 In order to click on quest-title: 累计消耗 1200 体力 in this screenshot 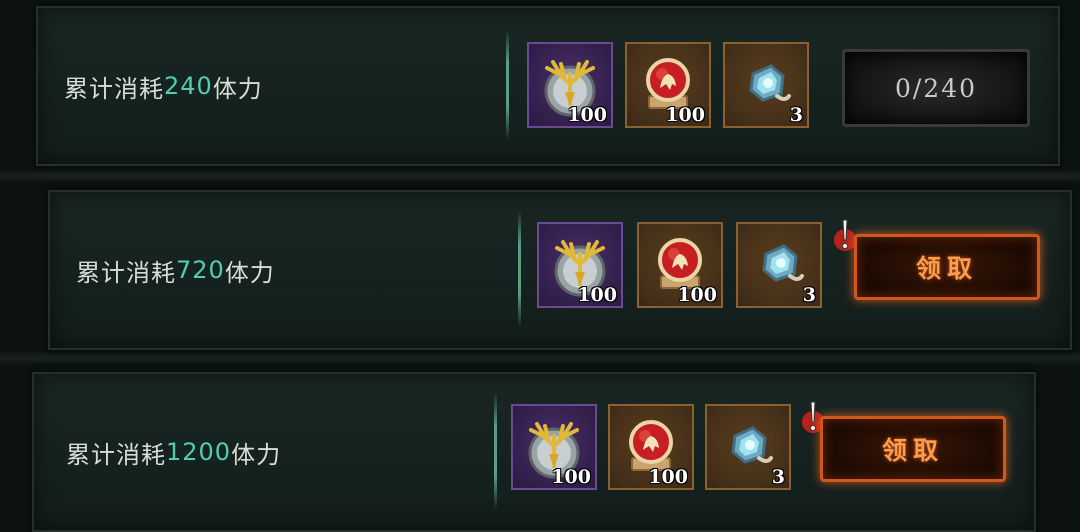, I will do `click(173, 452)`.